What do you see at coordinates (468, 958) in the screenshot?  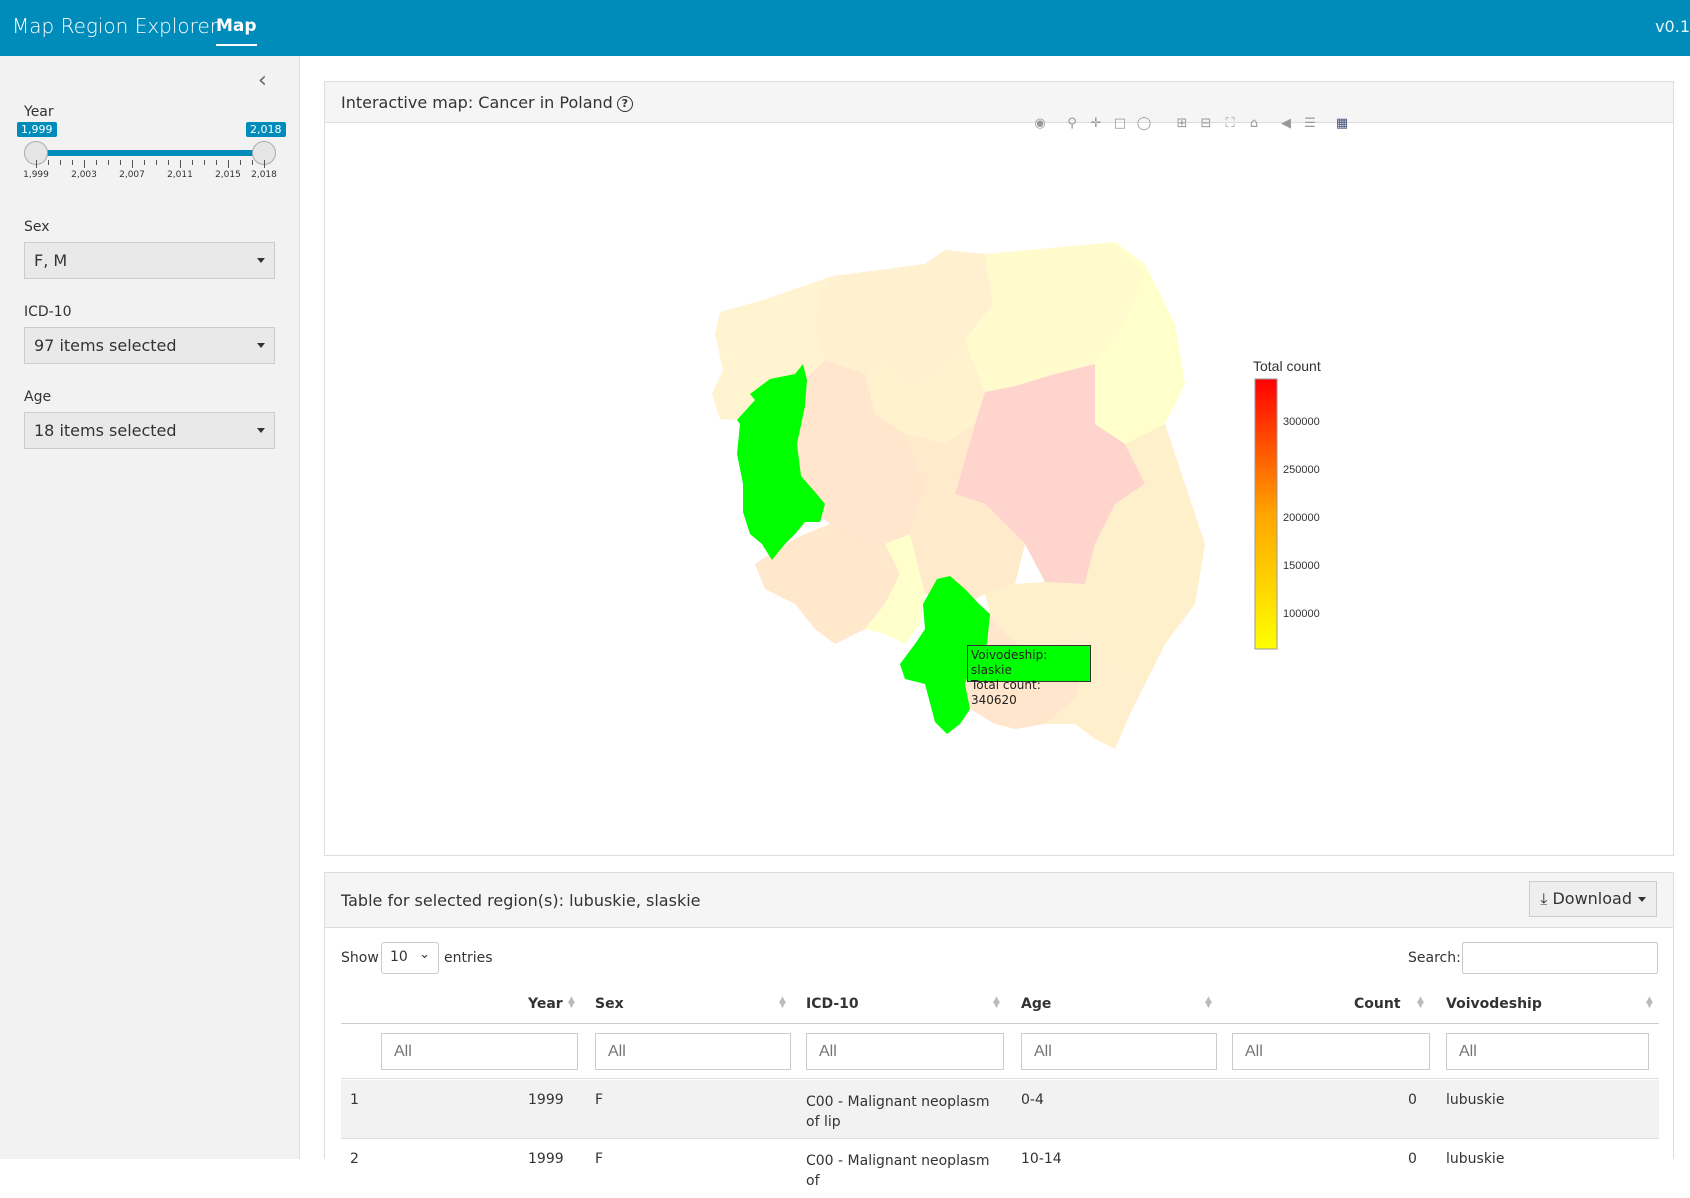 I see `entries-label: entries` at bounding box center [468, 958].